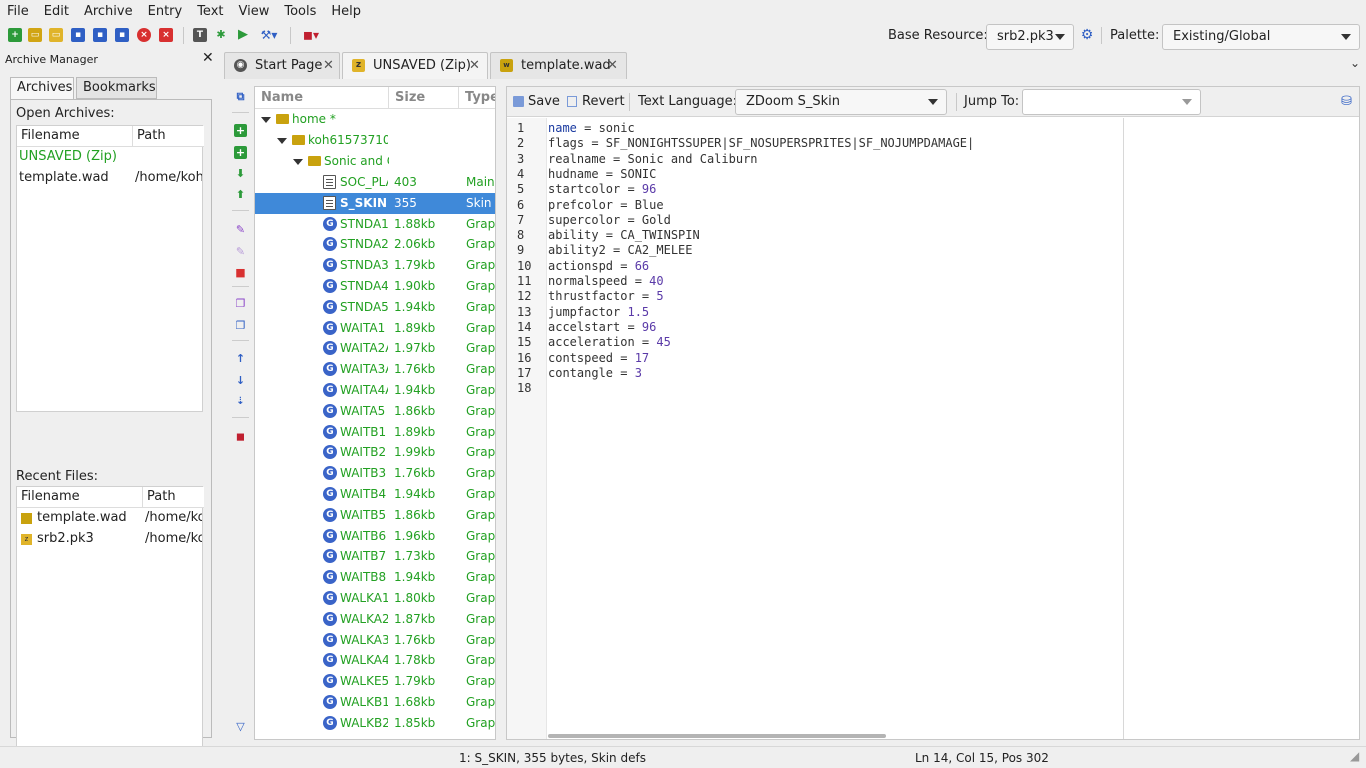  I want to click on bookmark-icon: ◼, so click(240, 436).